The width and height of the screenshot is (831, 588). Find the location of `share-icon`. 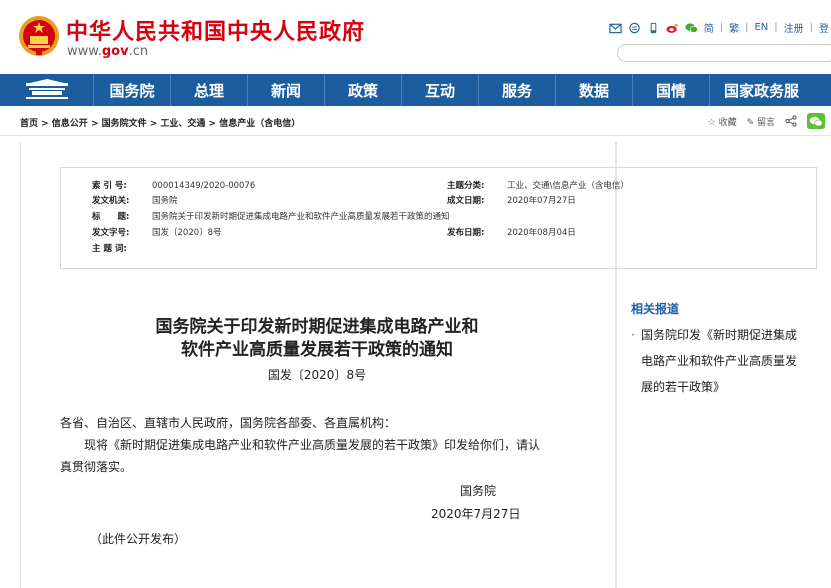

share-icon is located at coordinates (791, 121).